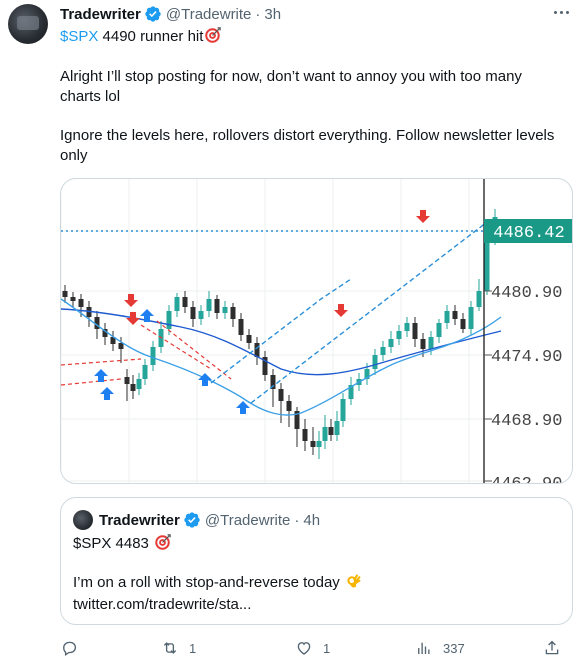  What do you see at coordinates (90, 96) in the screenshot?
I see `paragraph1-line2: charts lol` at bounding box center [90, 96].